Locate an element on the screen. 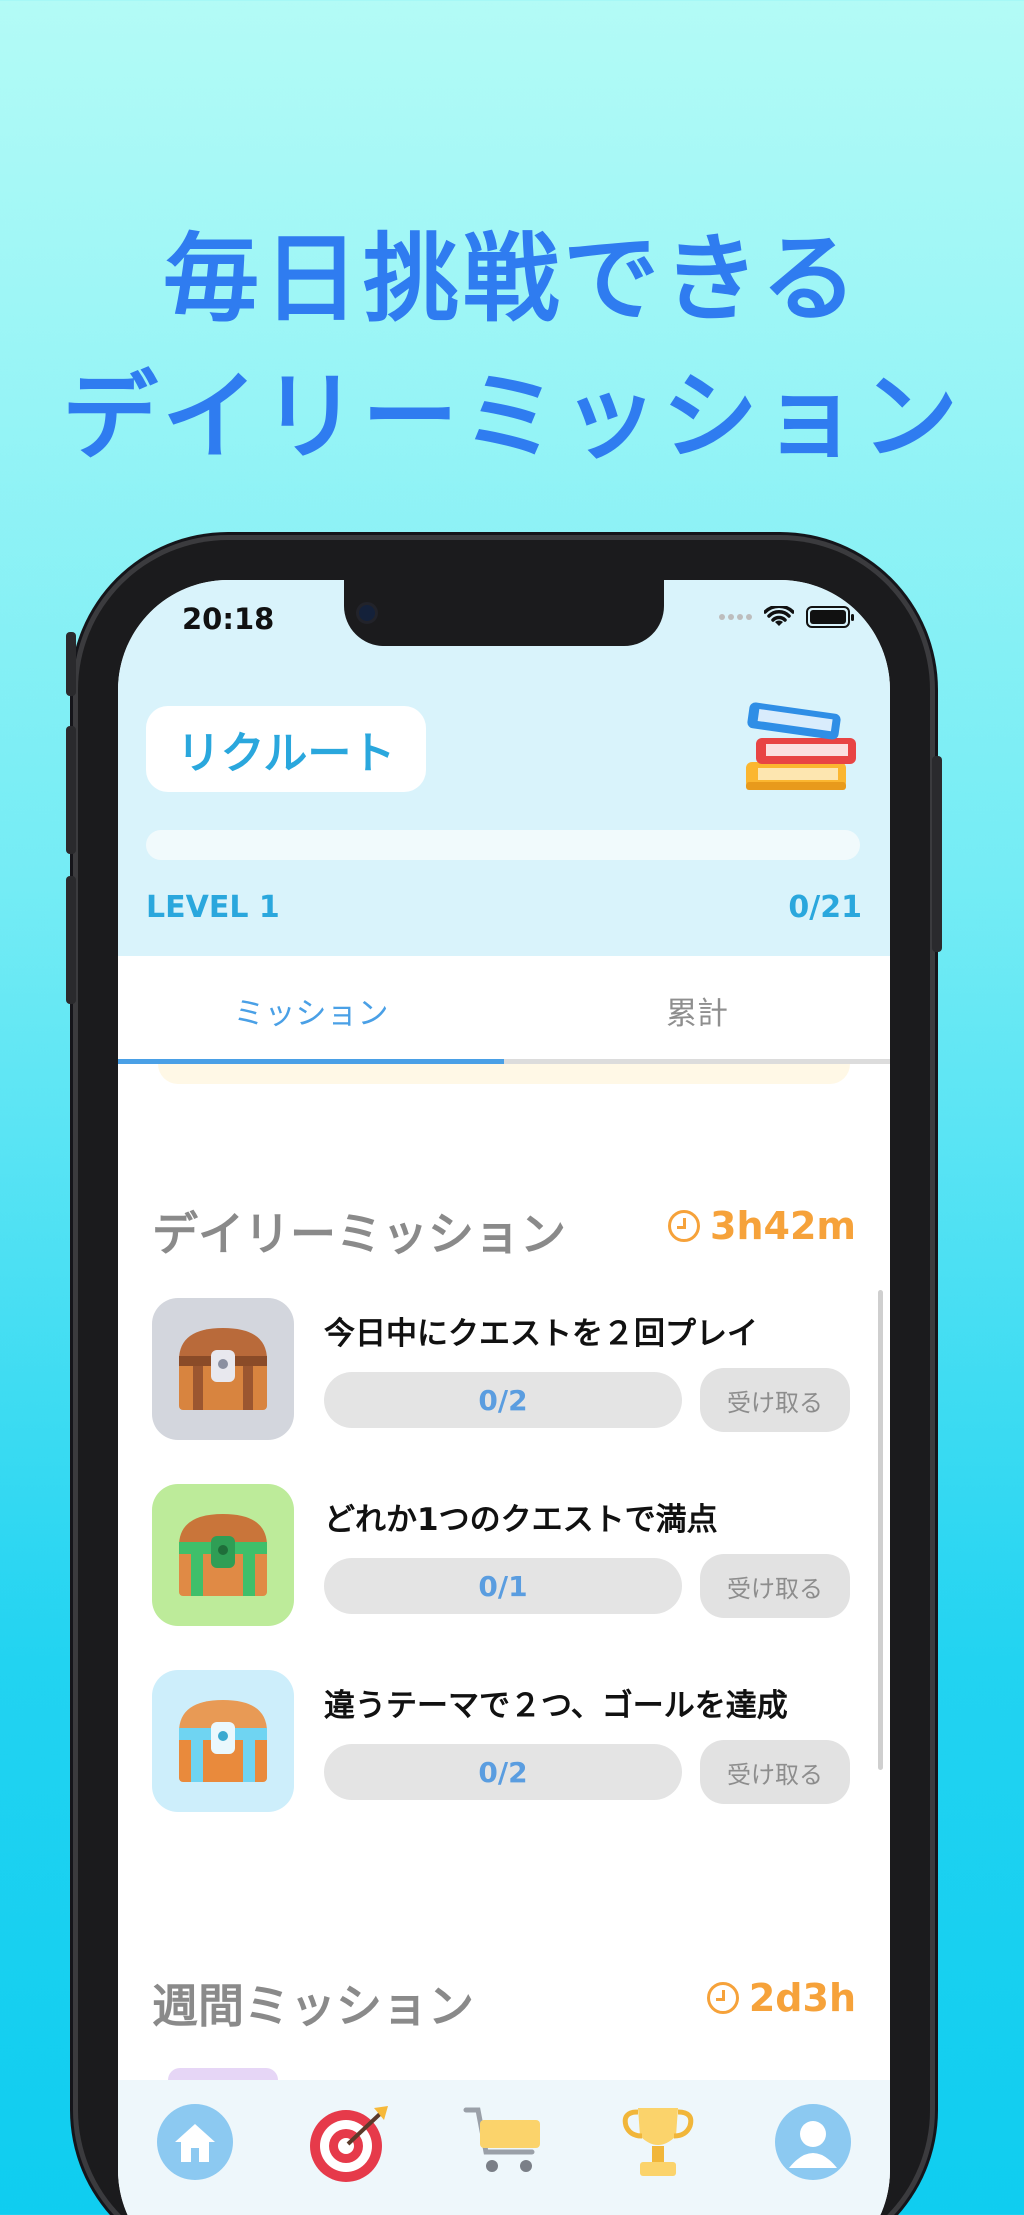  nav-home is located at coordinates (195, 2147).